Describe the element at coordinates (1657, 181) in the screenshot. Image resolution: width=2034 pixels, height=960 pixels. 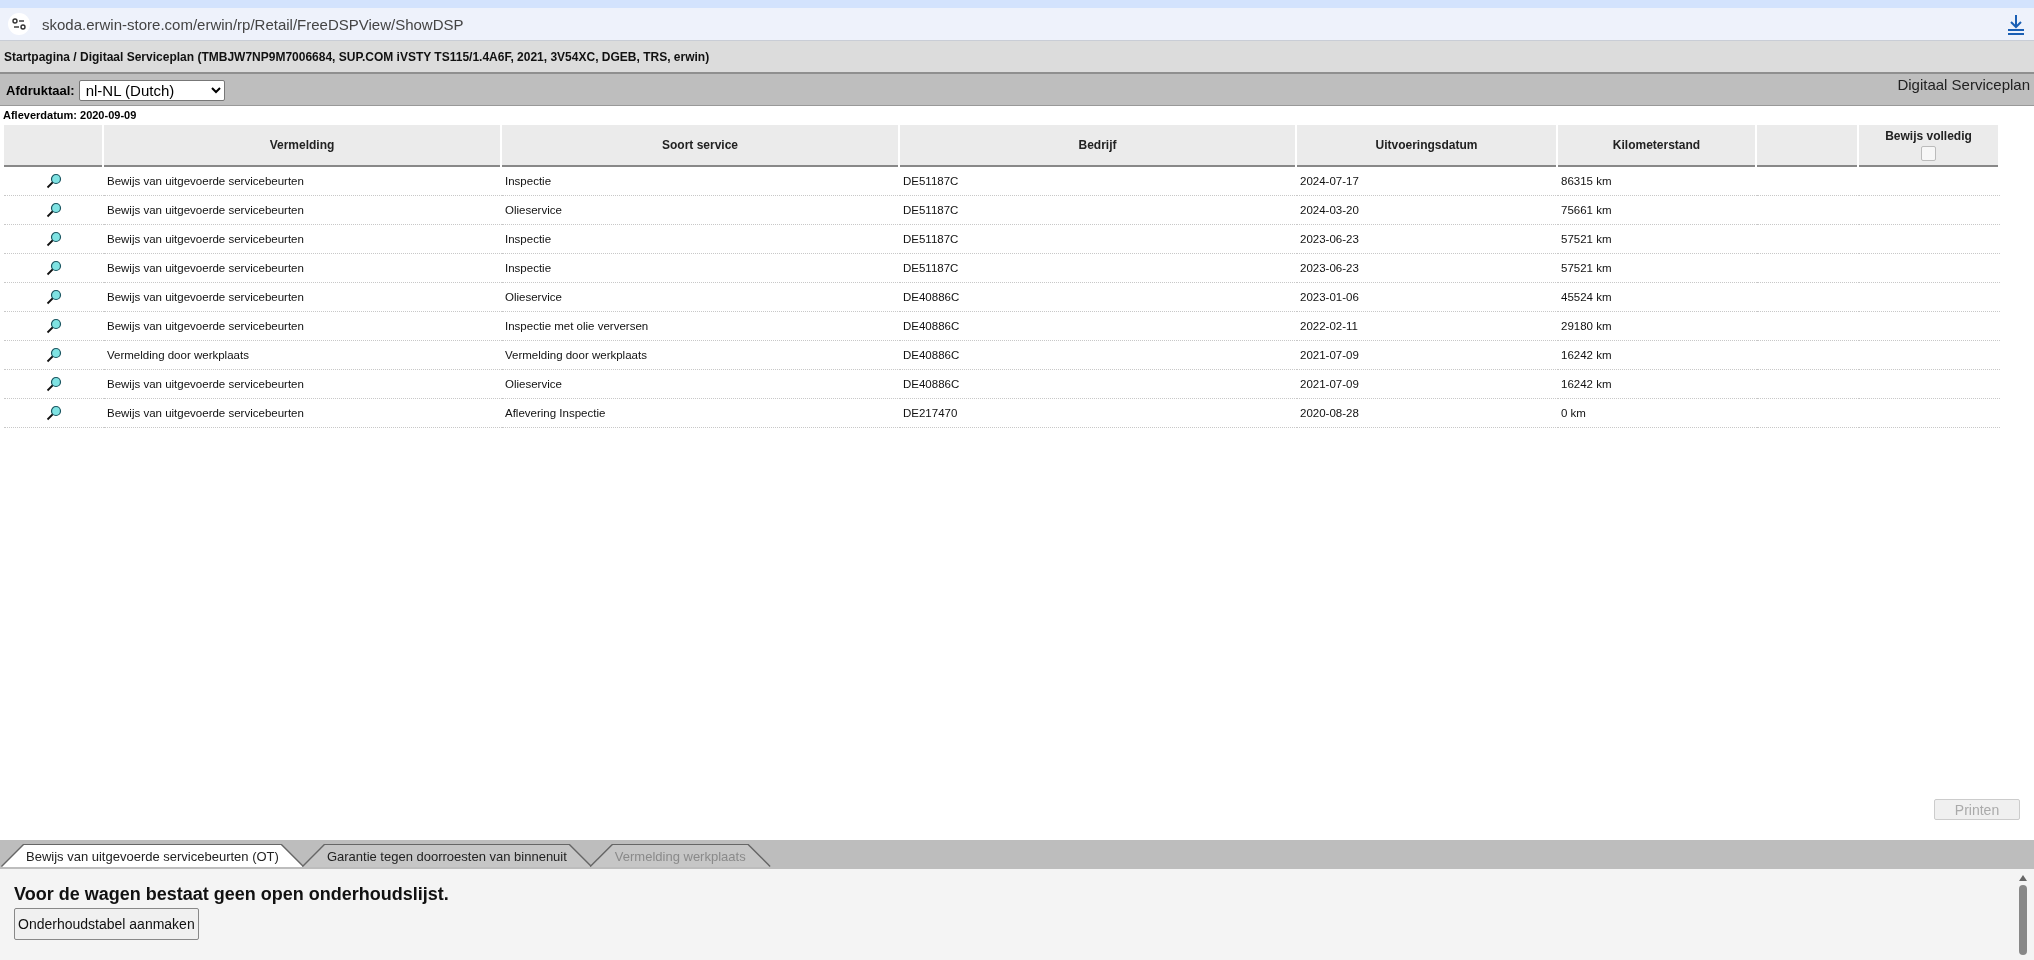
I see `table-cell: 86315 km` at that location.